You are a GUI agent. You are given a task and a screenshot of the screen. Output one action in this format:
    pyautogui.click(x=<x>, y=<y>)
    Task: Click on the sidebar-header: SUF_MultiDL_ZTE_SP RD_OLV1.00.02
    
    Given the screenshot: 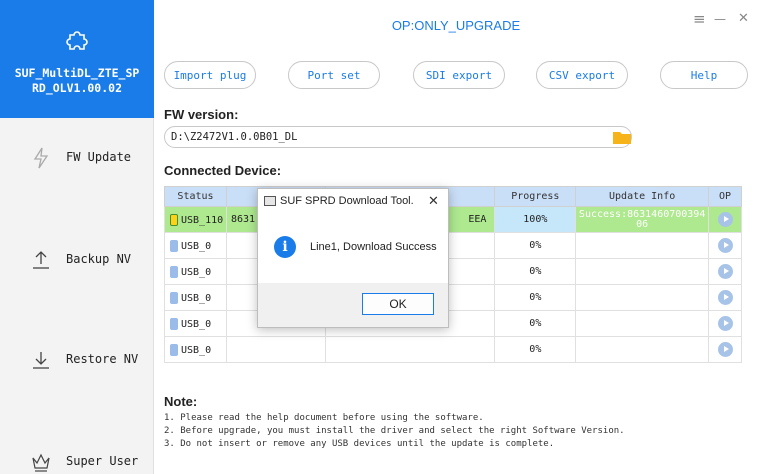 What is the action you would take?
    pyautogui.click(x=77, y=59)
    